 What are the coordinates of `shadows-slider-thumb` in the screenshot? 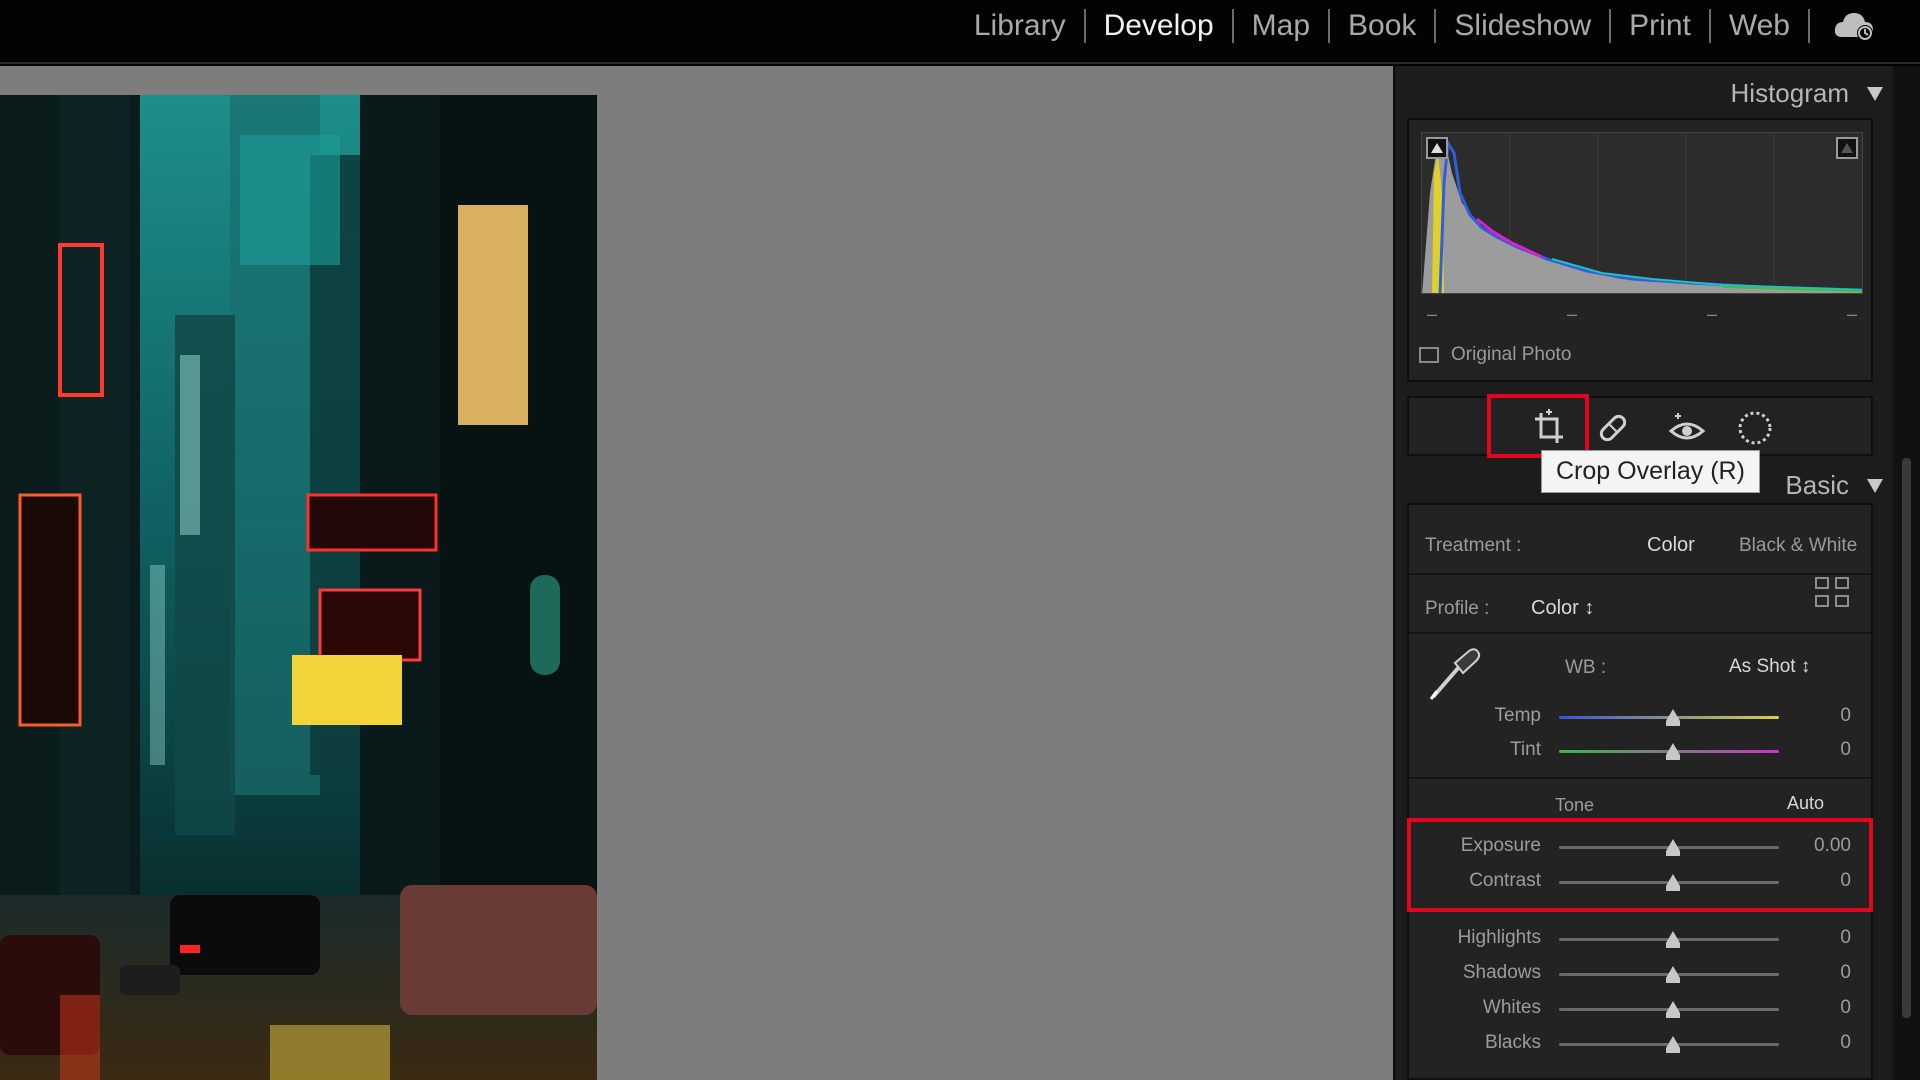 It's located at (1673, 974).